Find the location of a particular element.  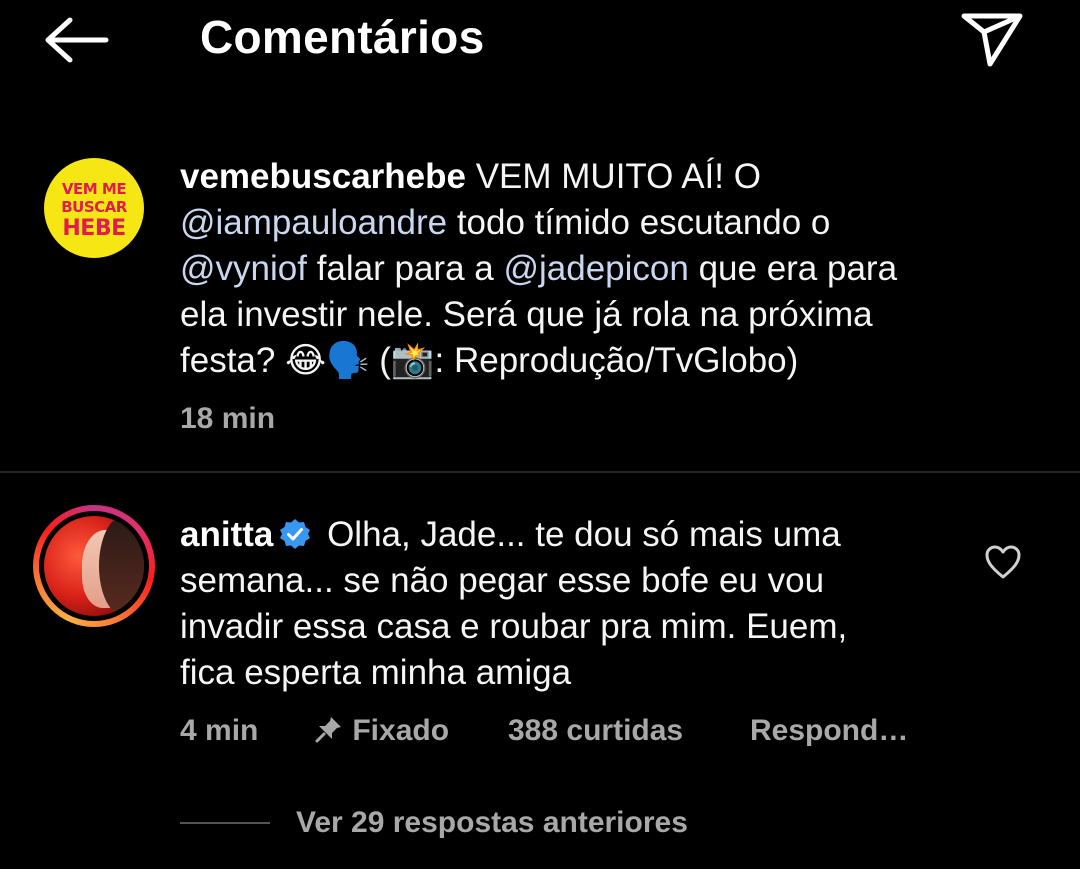

likes-count: 388 curtidas is located at coordinates (595, 731).